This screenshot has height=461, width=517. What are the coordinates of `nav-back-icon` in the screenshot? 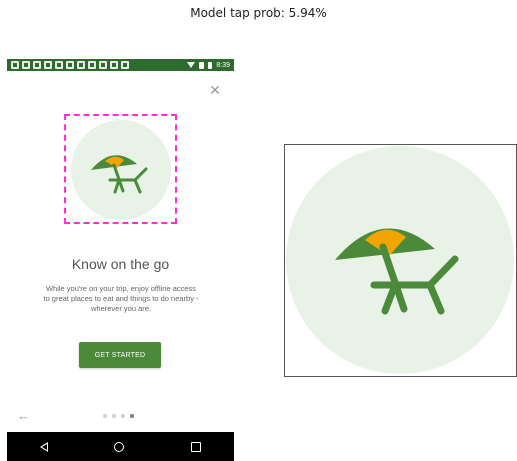 It's located at (44, 446).